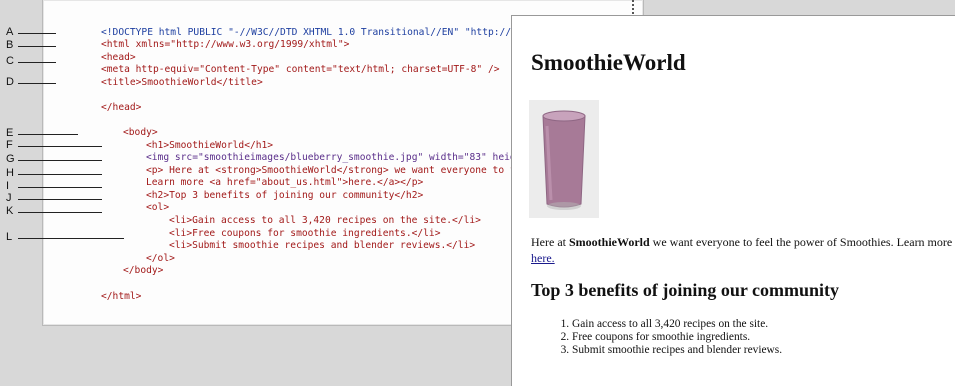 The image size is (955, 386). Describe the element at coordinates (10, 61) in the screenshot. I see `callout-letter: C` at that location.